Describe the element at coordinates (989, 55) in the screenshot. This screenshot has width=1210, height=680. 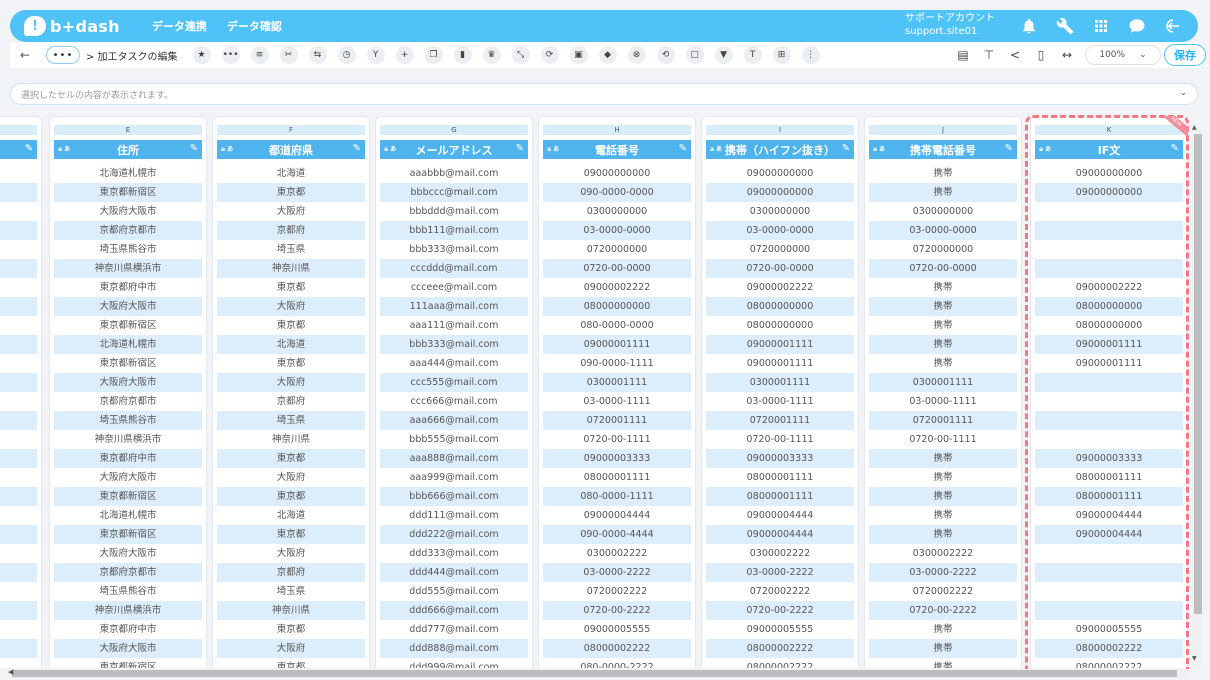
I see `hierarchy-icon: ⊤` at that location.